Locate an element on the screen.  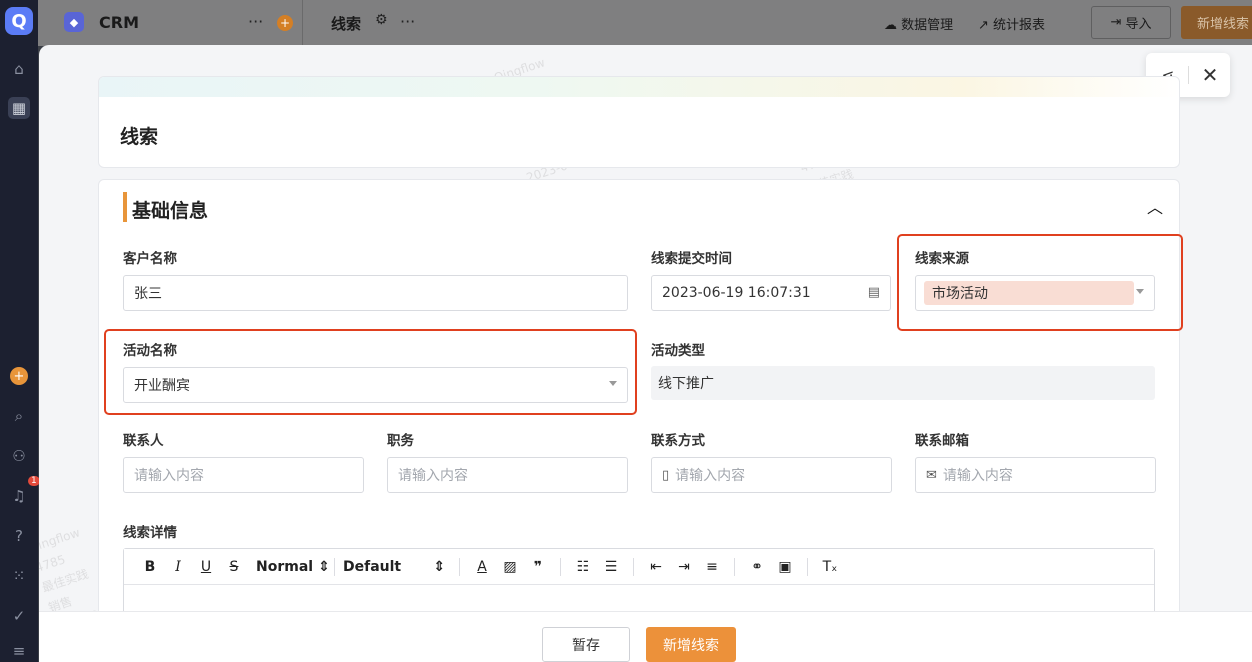
ordered-list-button: ☷ is located at coordinates (583, 567).